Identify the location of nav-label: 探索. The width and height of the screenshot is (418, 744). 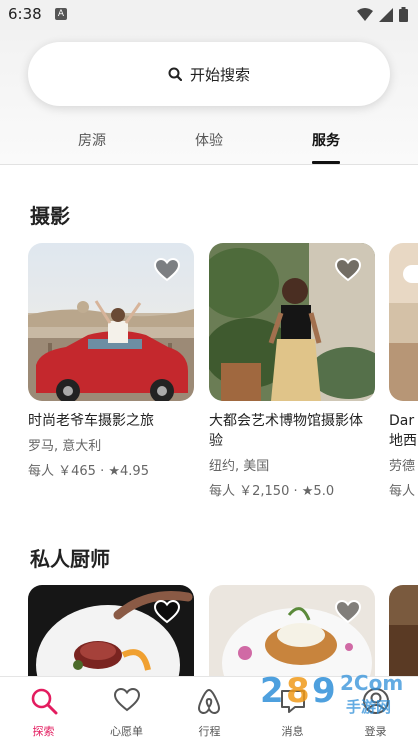
(43, 731).